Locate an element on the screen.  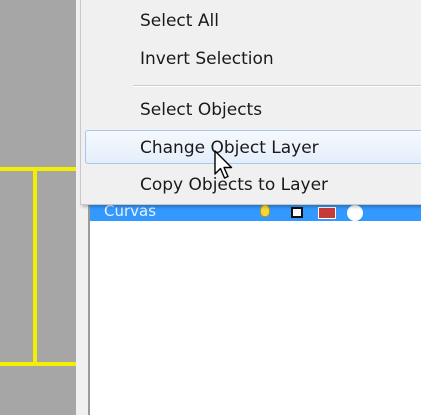
menu-item-label: Select Objects is located at coordinates (201, 110).